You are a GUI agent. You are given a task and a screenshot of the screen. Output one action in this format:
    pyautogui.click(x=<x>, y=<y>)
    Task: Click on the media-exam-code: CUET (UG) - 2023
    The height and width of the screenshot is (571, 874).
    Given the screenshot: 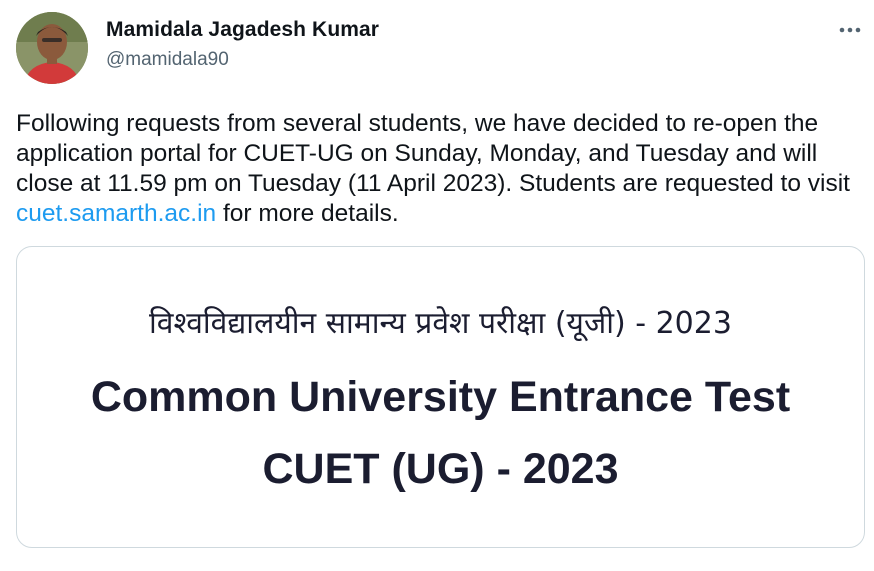 What is the action you would take?
    pyautogui.click(x=440, y=469)
    